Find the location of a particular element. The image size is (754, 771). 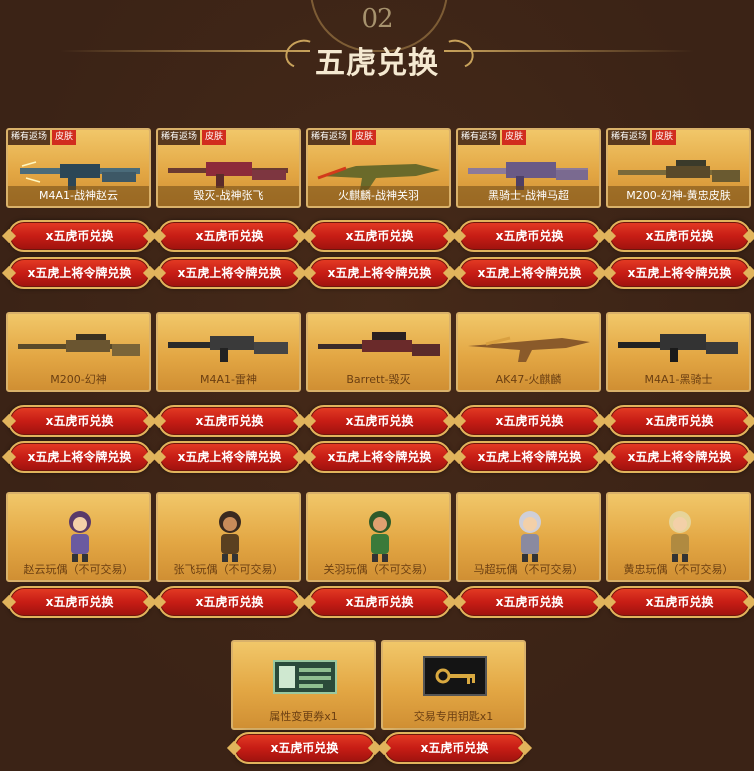

item-name: Barrett-毁灭 is located at coordinates (378, 379).